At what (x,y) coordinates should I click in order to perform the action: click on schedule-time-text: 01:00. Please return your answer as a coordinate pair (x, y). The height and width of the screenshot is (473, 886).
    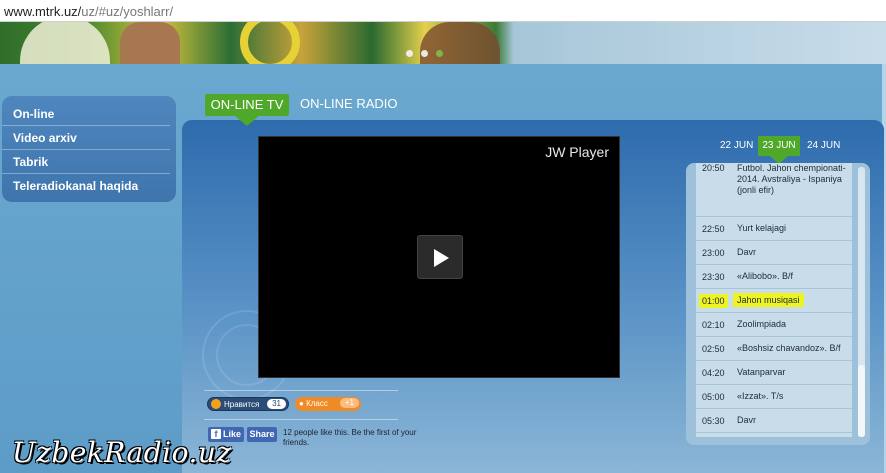
    Looking at the image, I should click on (713, 300).